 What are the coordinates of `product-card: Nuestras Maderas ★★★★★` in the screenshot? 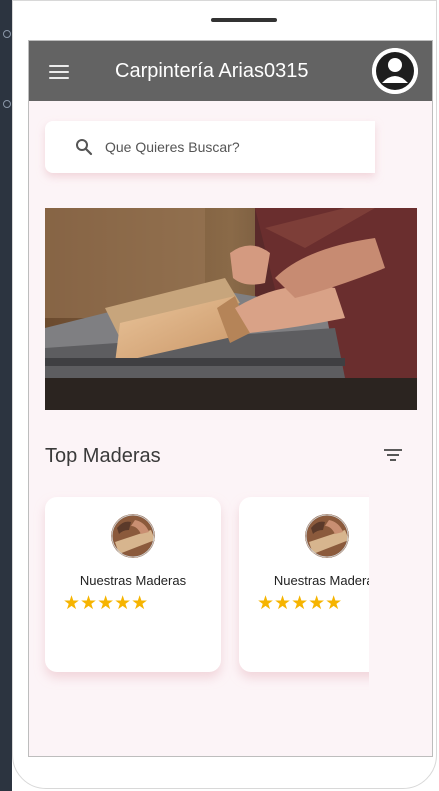 It's located at (133, 584).